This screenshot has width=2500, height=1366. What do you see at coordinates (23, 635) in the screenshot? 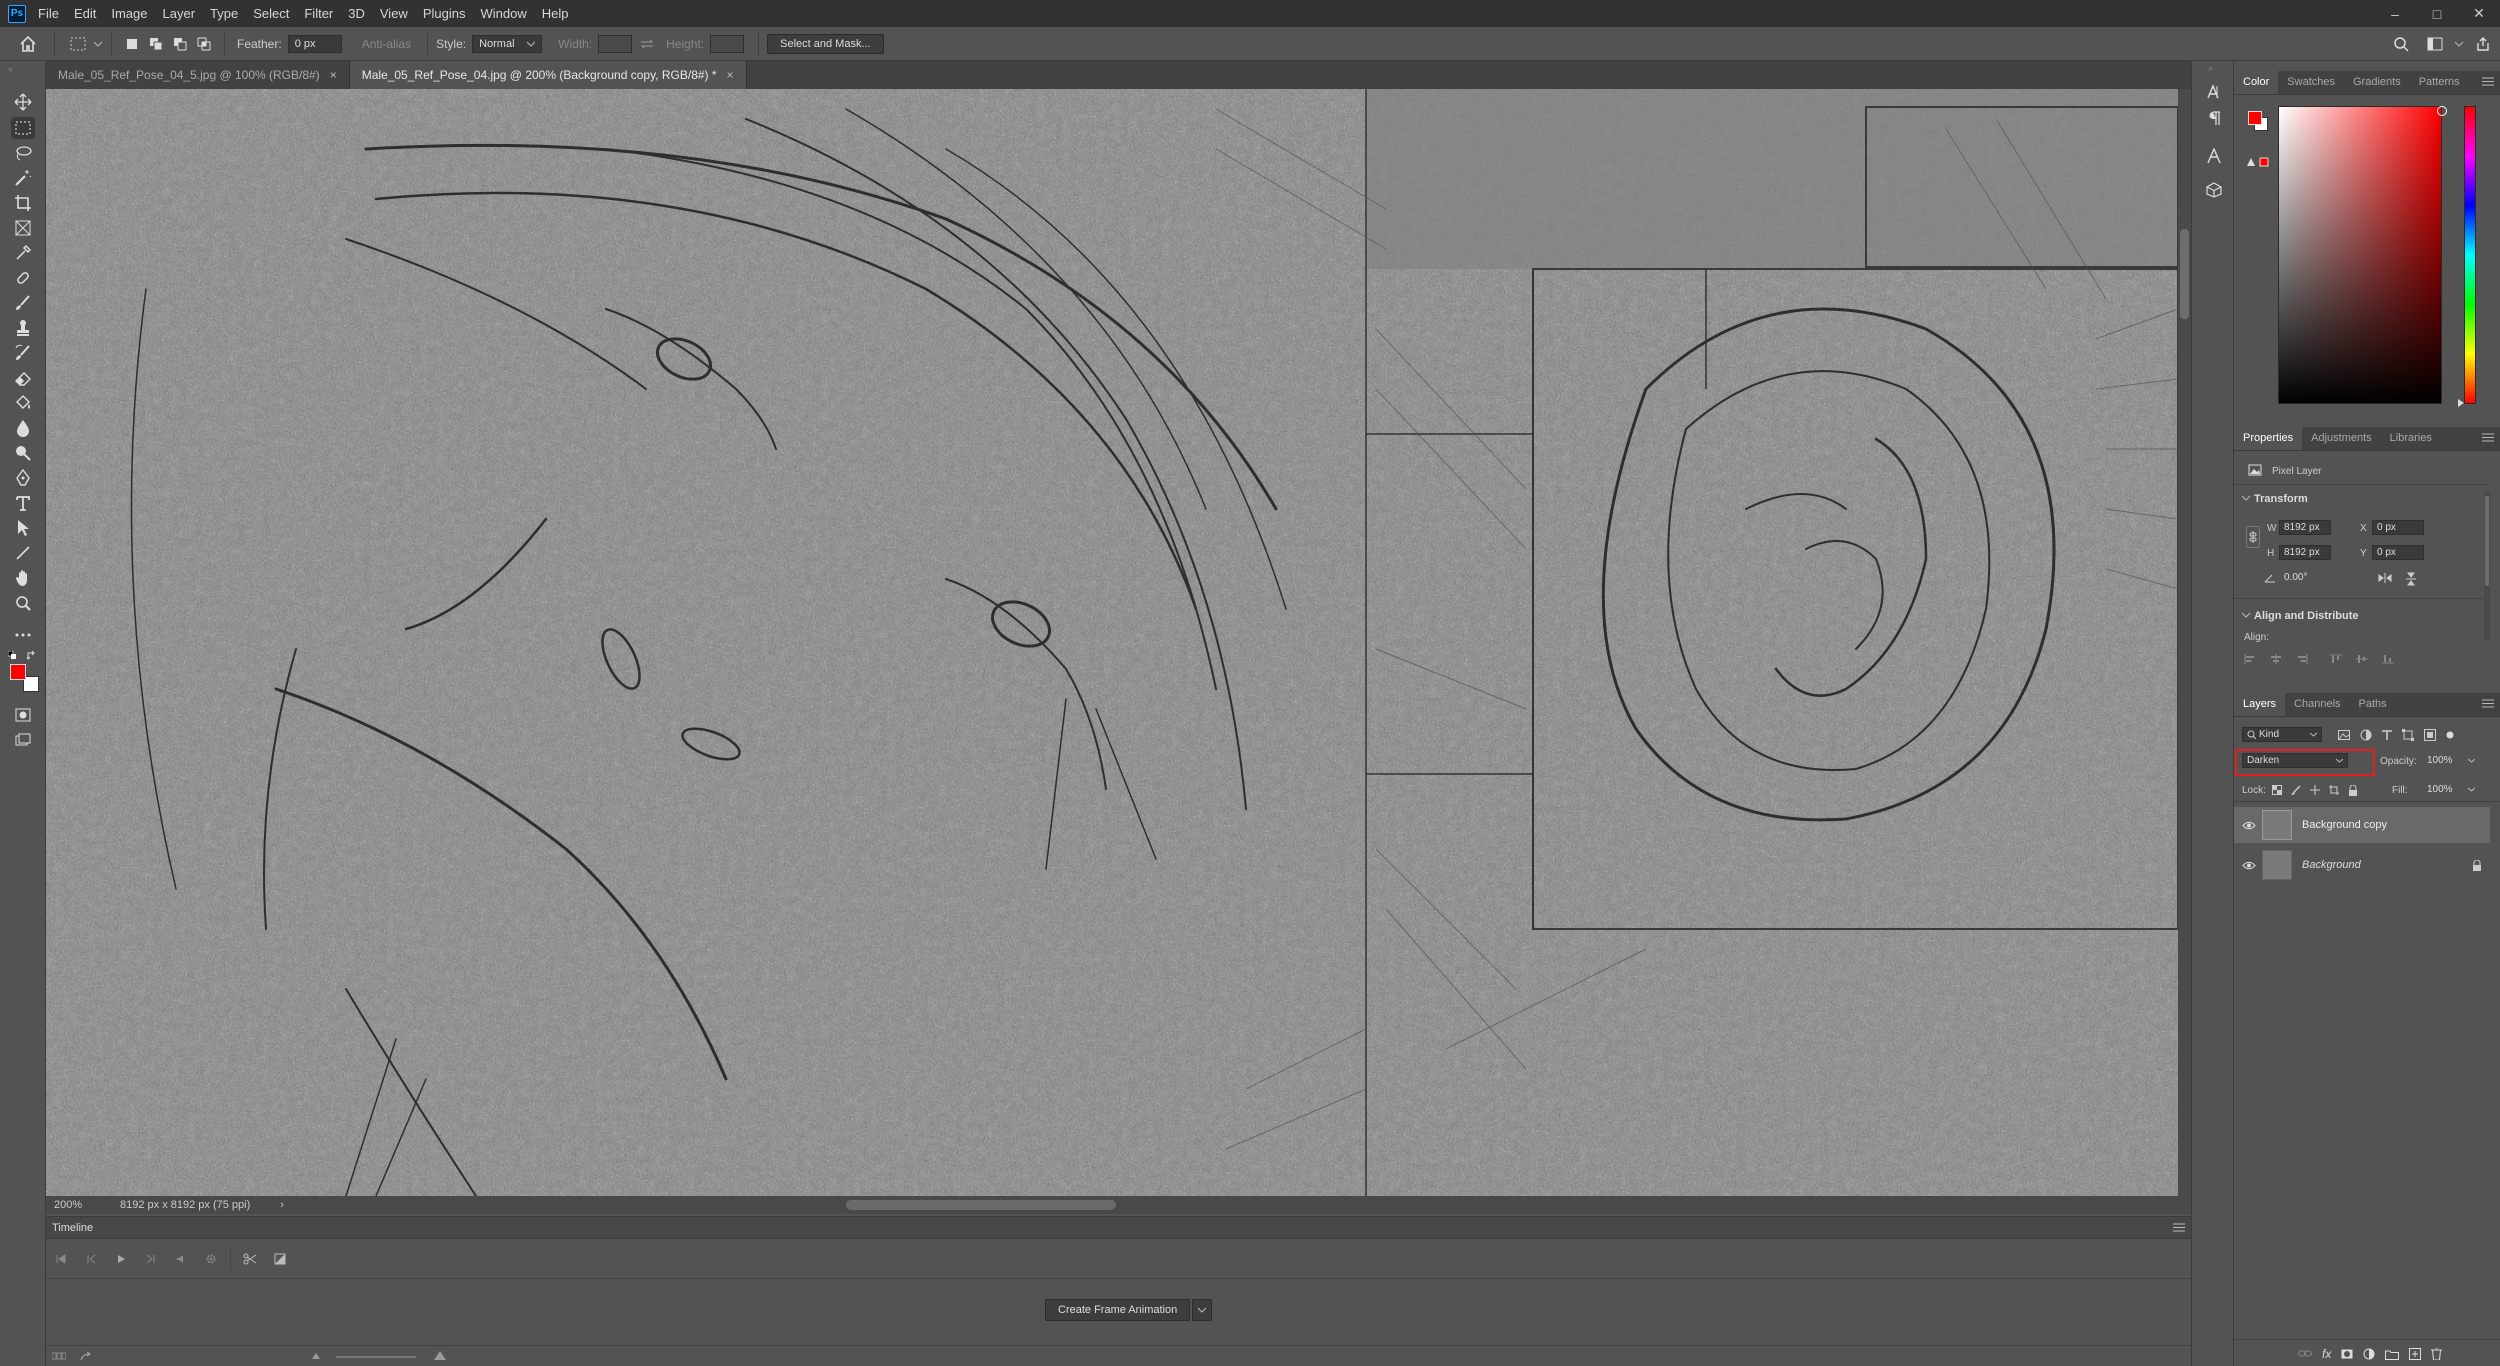
I see `more-tools-icon` at bounding box center [23, 635].